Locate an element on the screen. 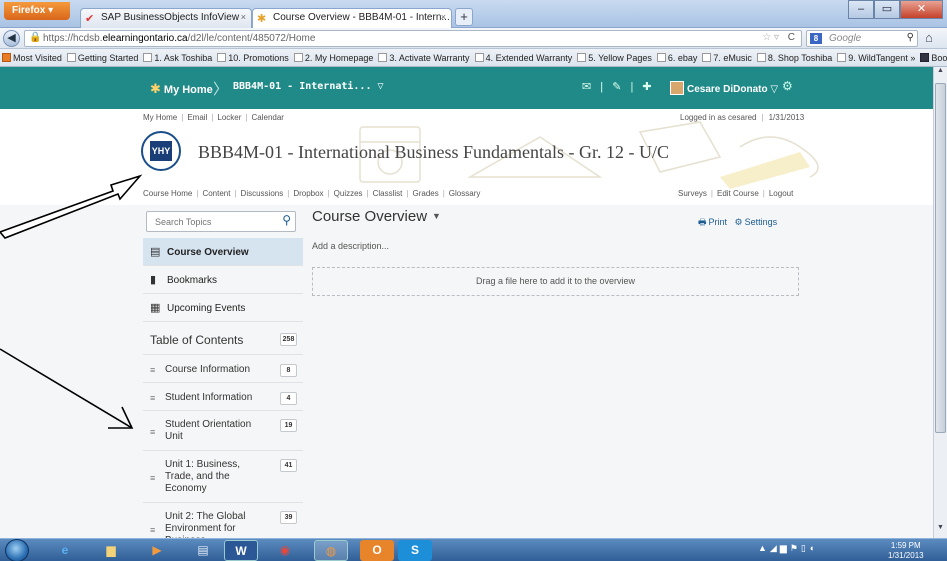 This screenshot has height=561, width=947. scroll-down-icon: ▼ is located at coordinates (940, 531).